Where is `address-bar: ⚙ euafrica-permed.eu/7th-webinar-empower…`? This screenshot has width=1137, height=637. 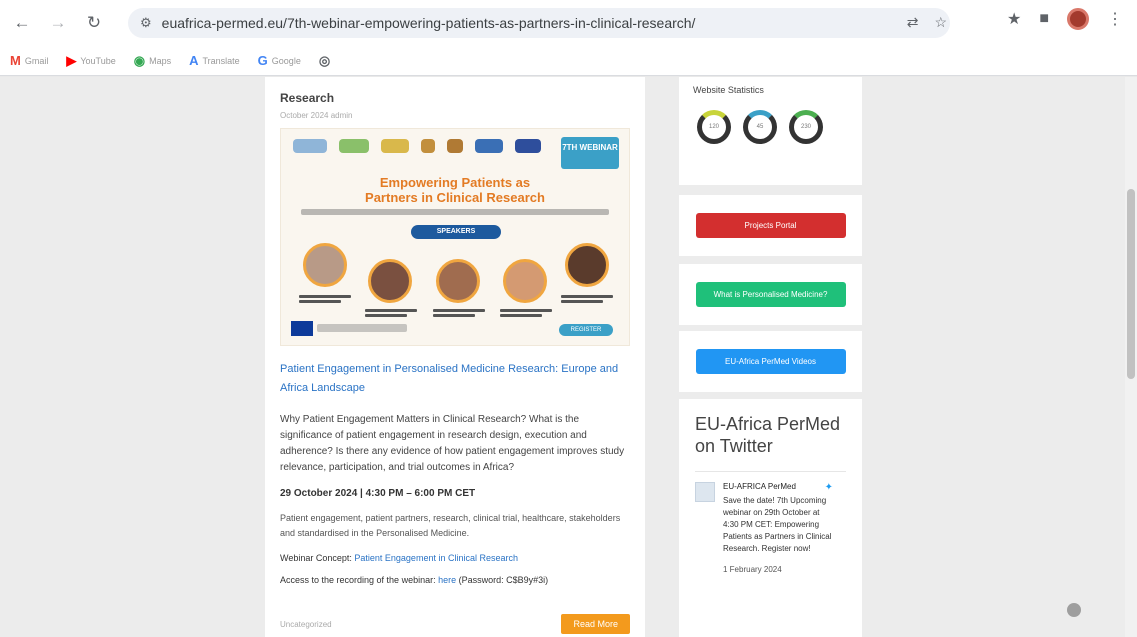
address-bar: ⚙ euafrica-permed.eu/7th-webinar-empower… is located at coordinates (539, 23).